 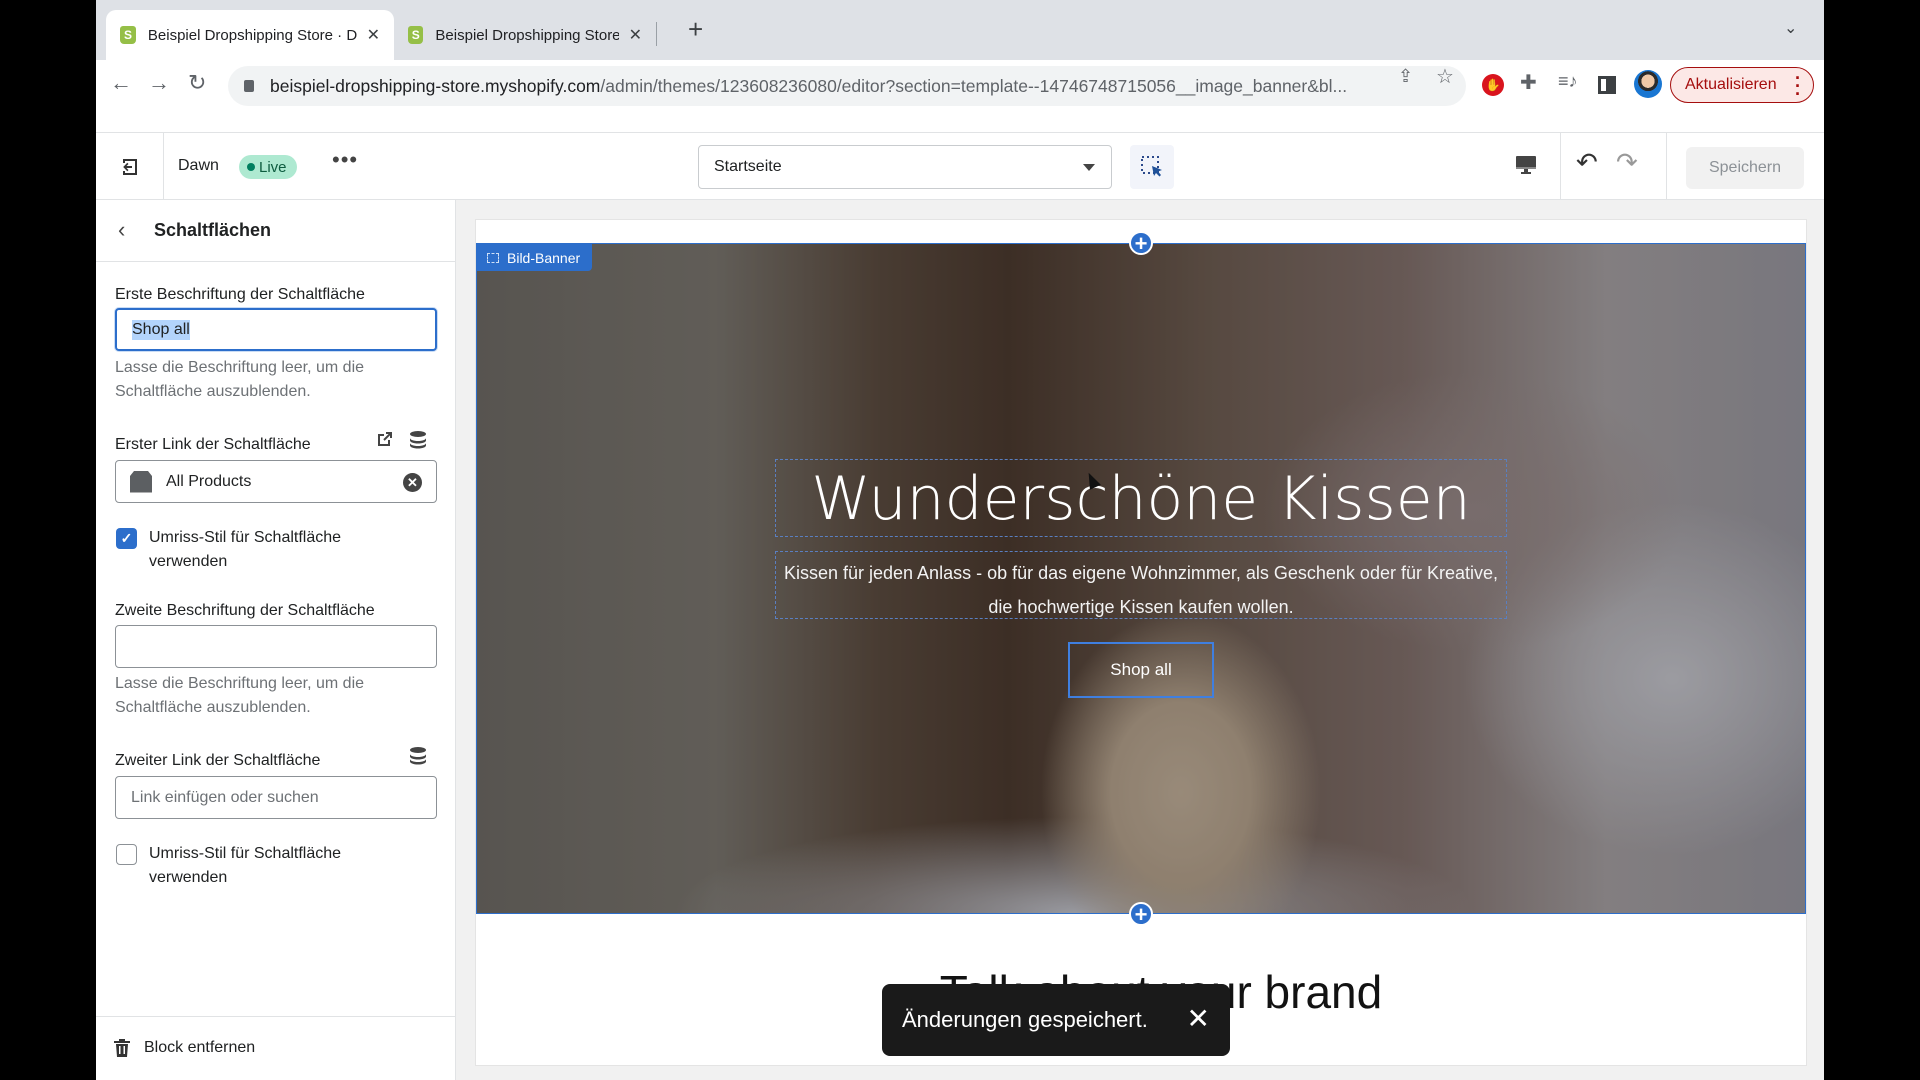 I want to click on first-button-label-heading: Erste Beschriftung der Schaltfläche, so click(x=240, y=294).